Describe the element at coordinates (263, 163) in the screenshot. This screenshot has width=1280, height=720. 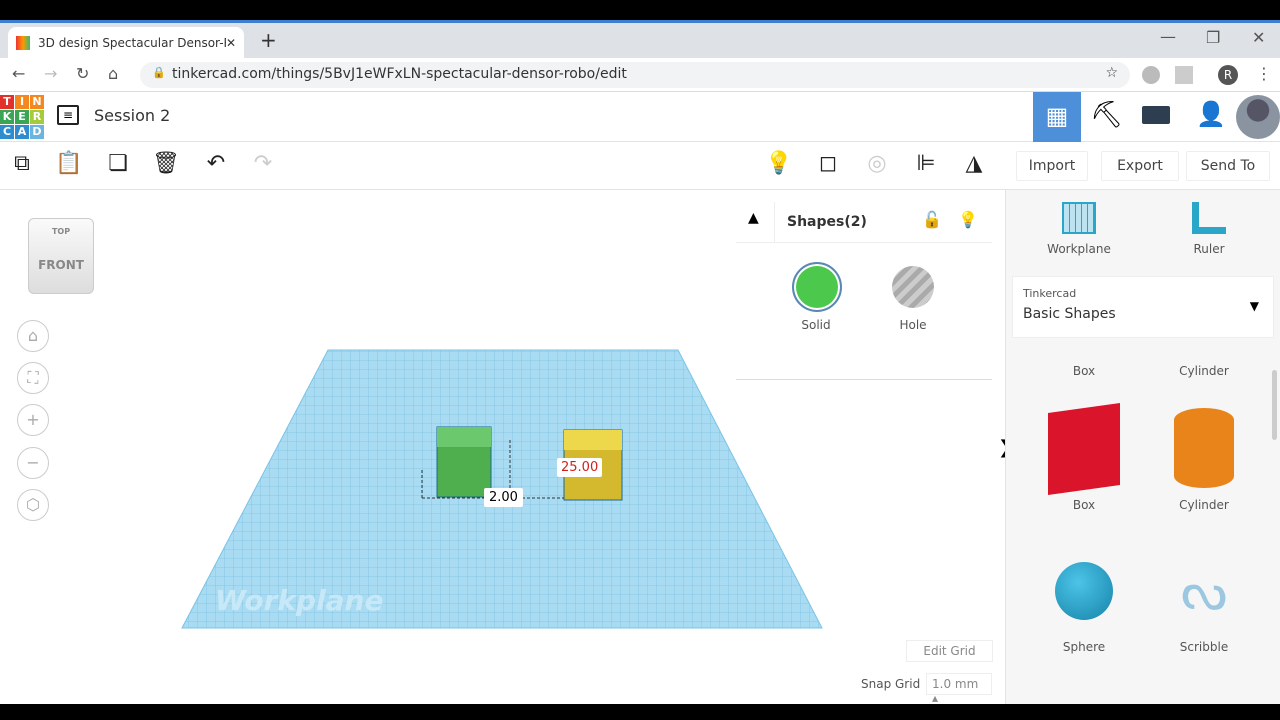
I see `redo-icon: ↷` at that location.